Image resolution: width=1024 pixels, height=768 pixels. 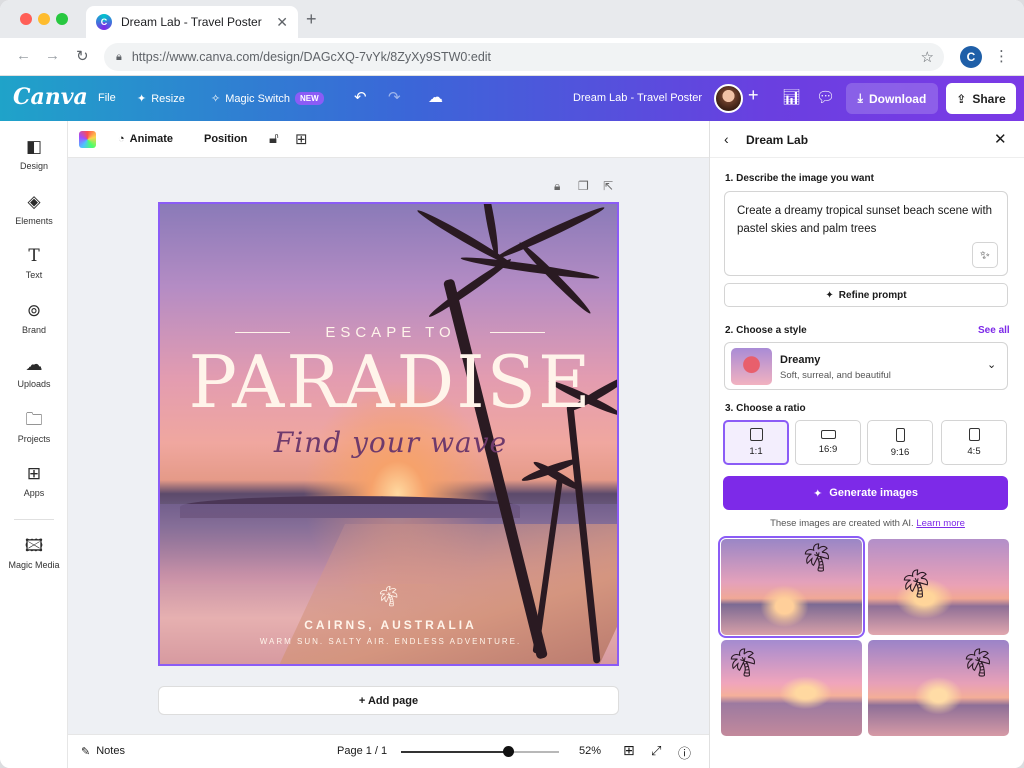 What do you see at coordinates (34, 493) in the screenshot?
I see `sidebar-label: Apps` at bounding box center [34, 493].